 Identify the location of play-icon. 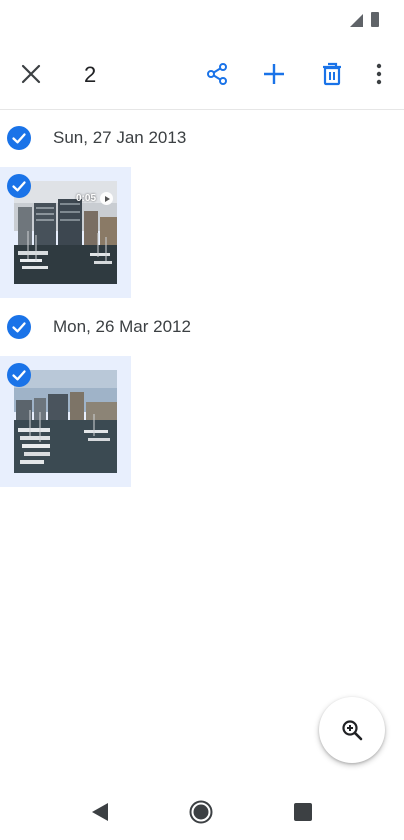
(106, 198).